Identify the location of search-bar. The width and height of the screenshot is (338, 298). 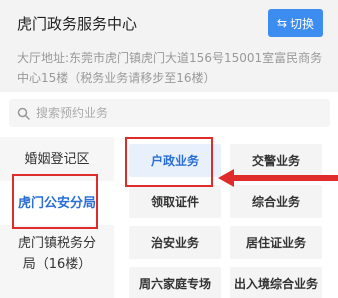
(169, 113).